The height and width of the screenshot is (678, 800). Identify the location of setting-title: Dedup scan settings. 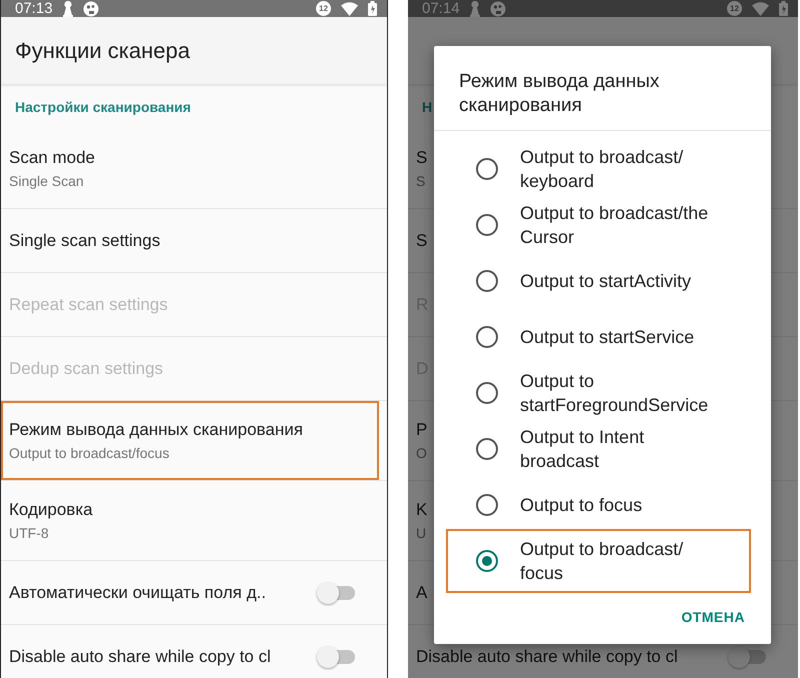
(86, 368).